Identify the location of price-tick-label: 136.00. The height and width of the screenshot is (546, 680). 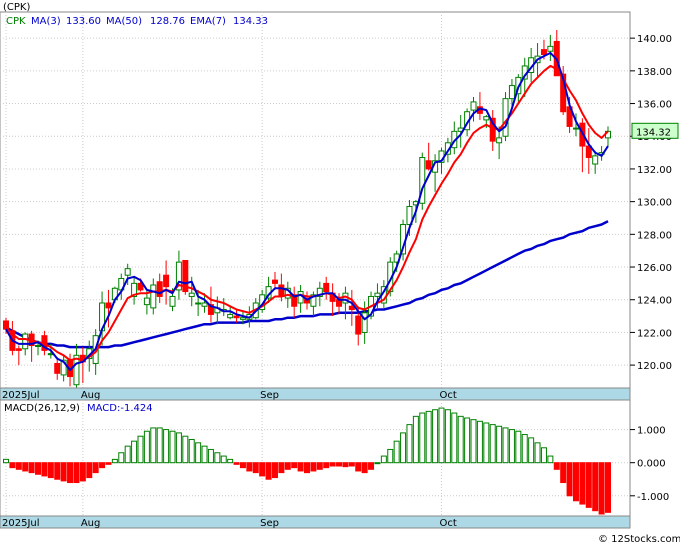
(654, 105).